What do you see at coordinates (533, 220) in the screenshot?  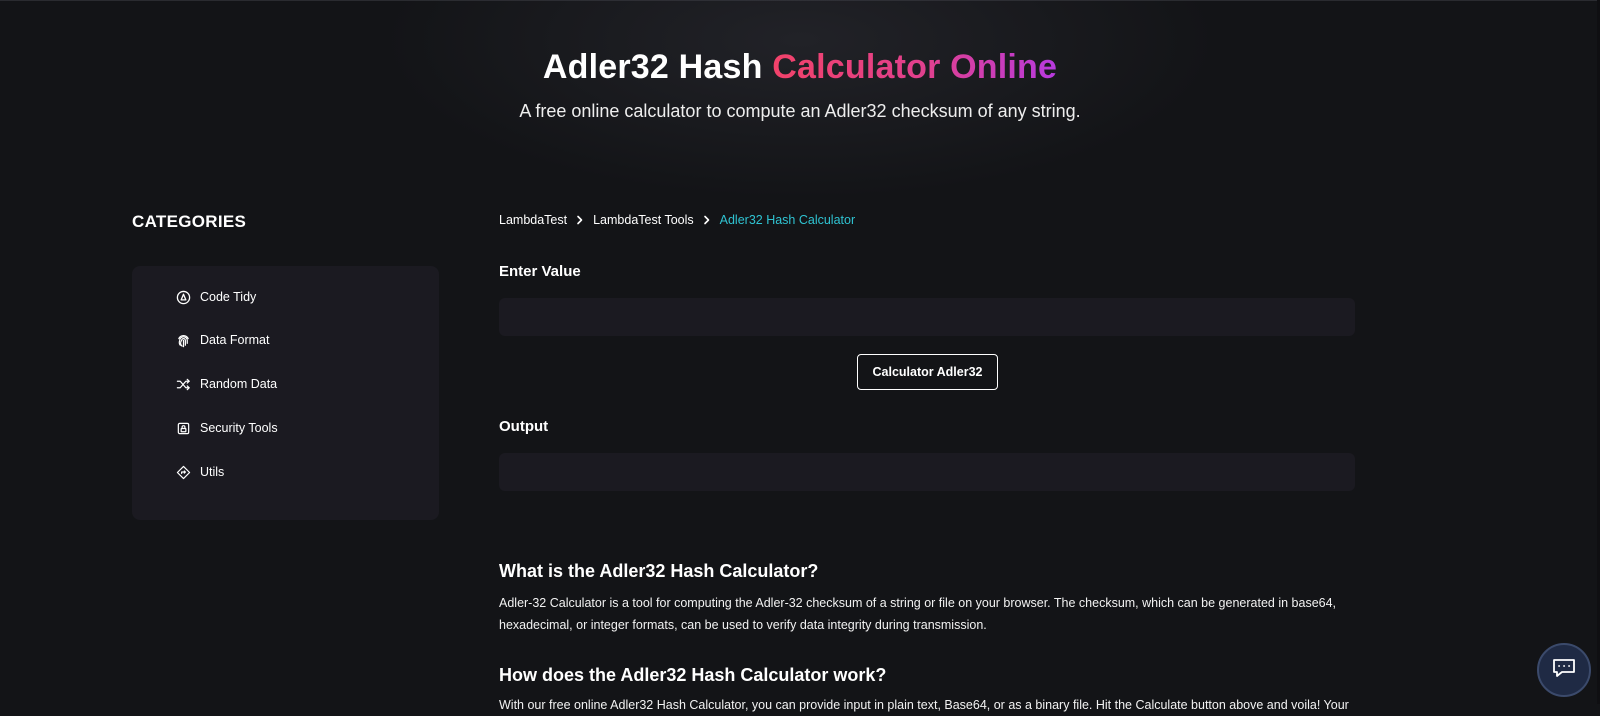 I see `breadcrumb-lambdatest: LambdaTest` at bounding box center [533, 220].